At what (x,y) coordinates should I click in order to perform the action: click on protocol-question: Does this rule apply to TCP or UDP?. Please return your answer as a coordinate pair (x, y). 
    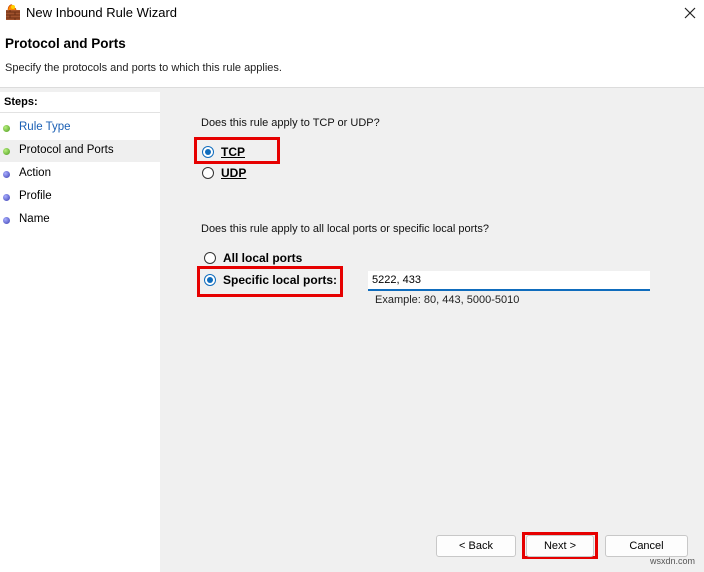
    Looking at the image, I should click on (290, 123).